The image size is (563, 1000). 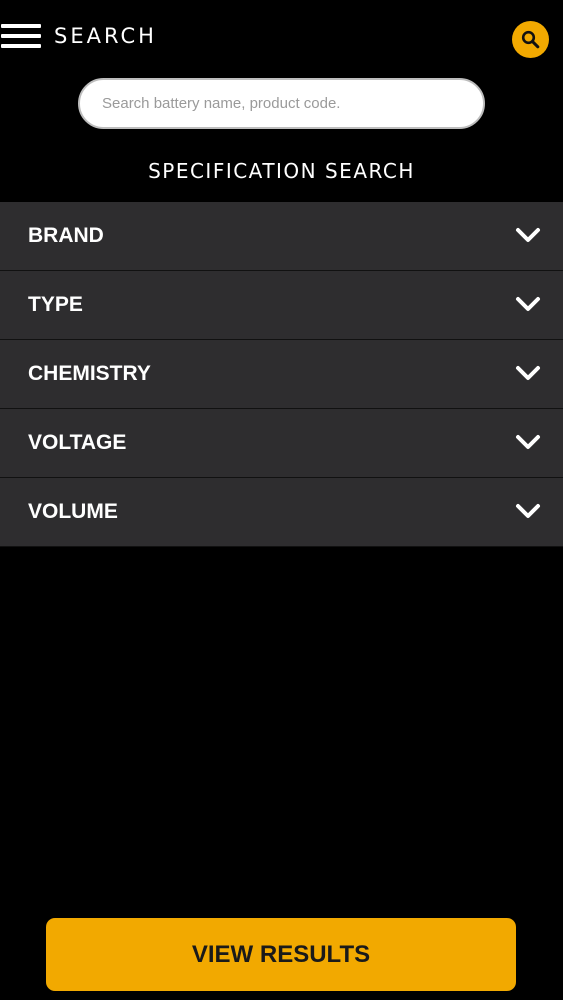 I want to click on filter-type-dropdown: TYPE, so click(x=281, y=305).